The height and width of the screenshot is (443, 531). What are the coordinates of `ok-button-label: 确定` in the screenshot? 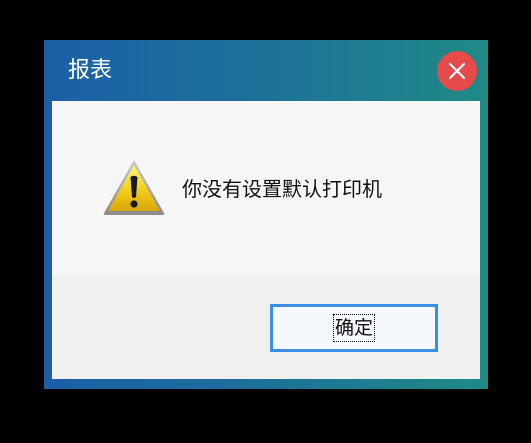 It's located at (354, 328).